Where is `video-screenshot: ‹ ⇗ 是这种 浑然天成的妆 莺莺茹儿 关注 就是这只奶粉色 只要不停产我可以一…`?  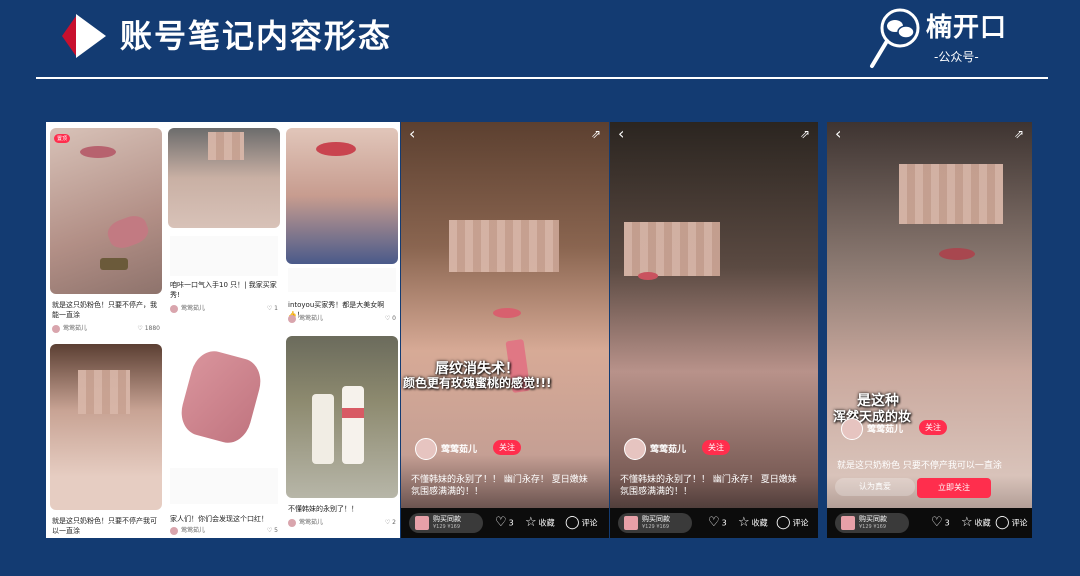 video-screenshot: ‹ ⇗ 是这种 浑然天成的妆 莺莺茹儿 关注 就是这只奶粉色 只要不停产我可以一… is located at coordinates (929, 330).